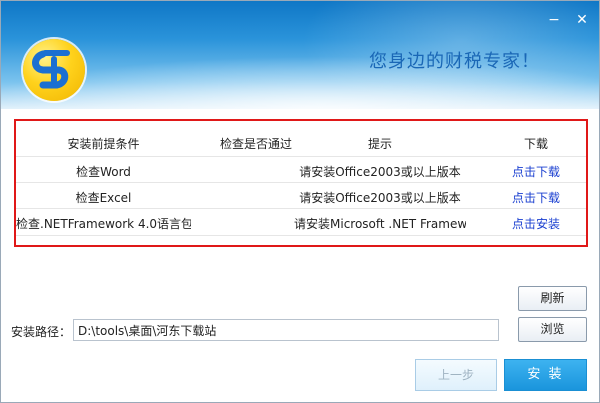 The width and height of the screenshot is (600, 403). I want to click on close-icon: ✕, so click(582, 20).